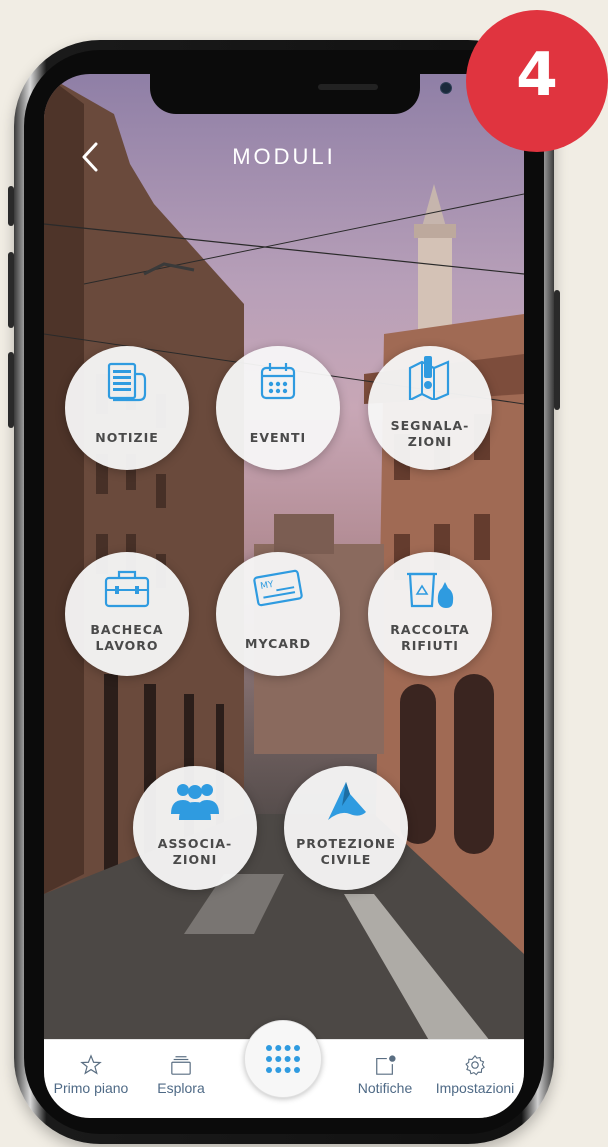  I want to click on module-label: PROTEZIONE CIVILE, so click(346, 851).